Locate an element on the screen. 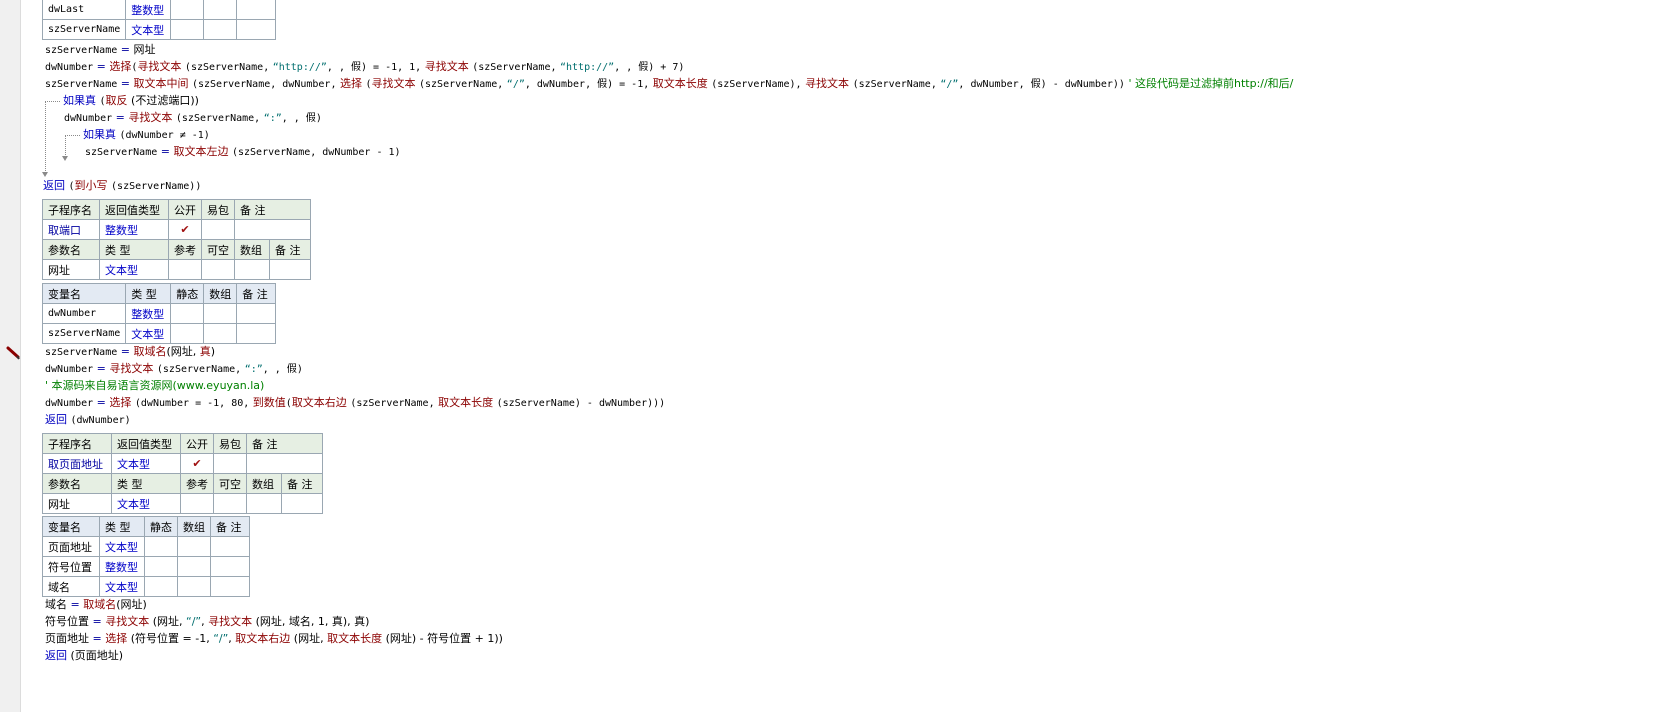 The image size is (1670, 712). code-line: 返回 (页面地址) is located at coordinates (84, 655).